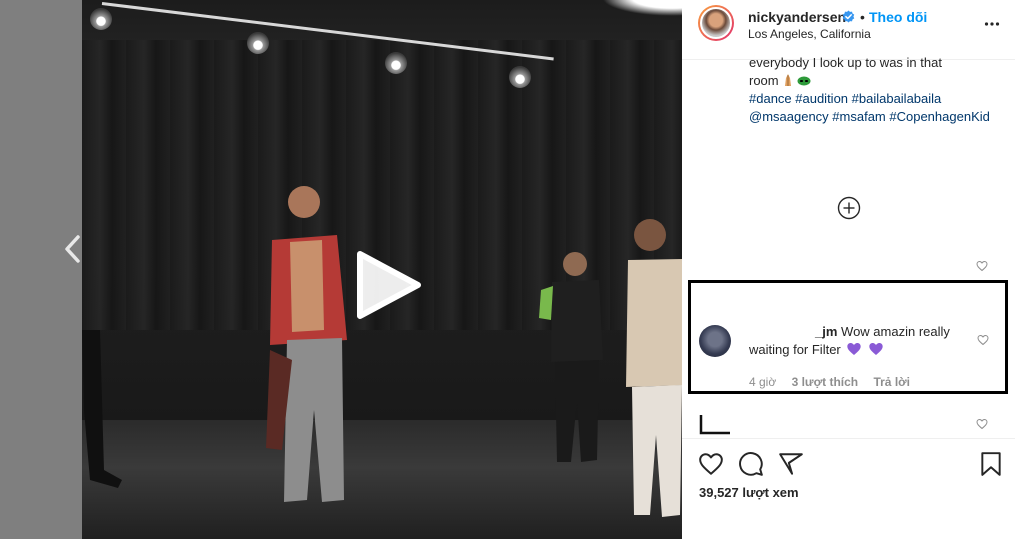 This screenshot has height=539, width=1015. What do you see at coordinates (763, 382) in the screenshot?
I see `comment-time: 4 giờ` at bounding box center [763, 382].